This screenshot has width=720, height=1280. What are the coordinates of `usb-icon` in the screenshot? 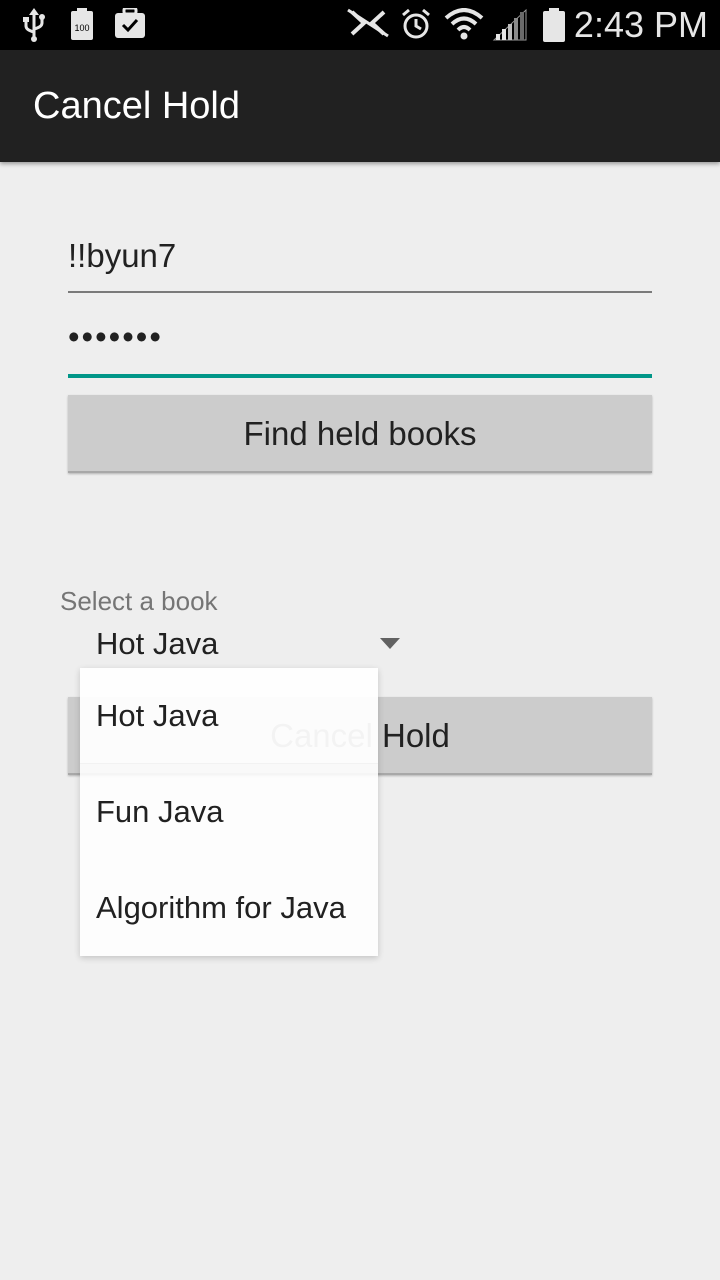 It's located at (34, 27).